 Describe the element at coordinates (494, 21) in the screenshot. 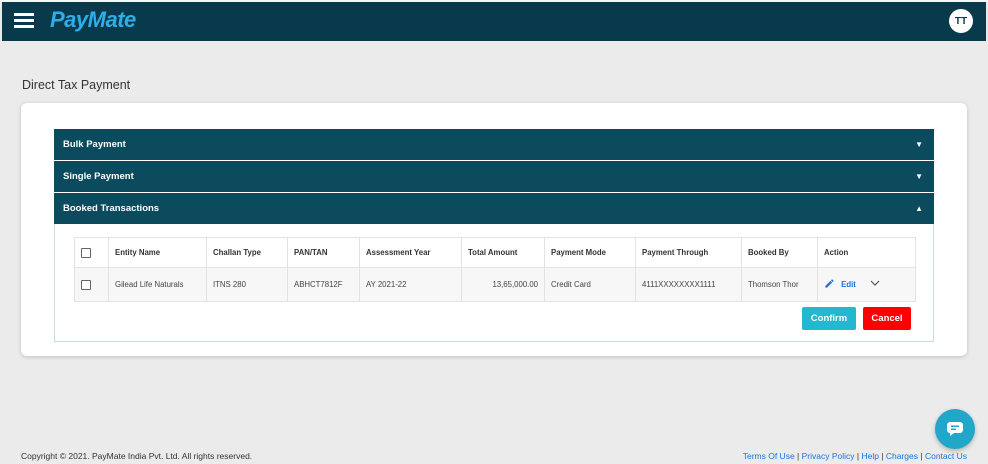

I see `top-navbar: PayMate TT` at that location.